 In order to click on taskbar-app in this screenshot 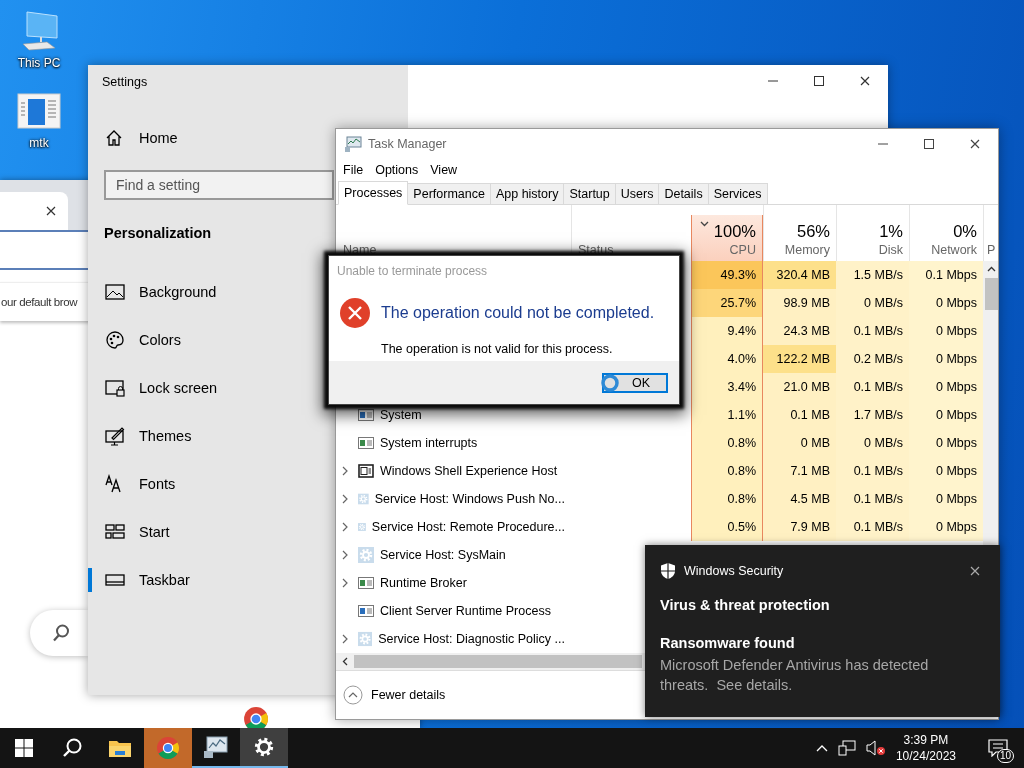, I will do `click(264, 748)`.